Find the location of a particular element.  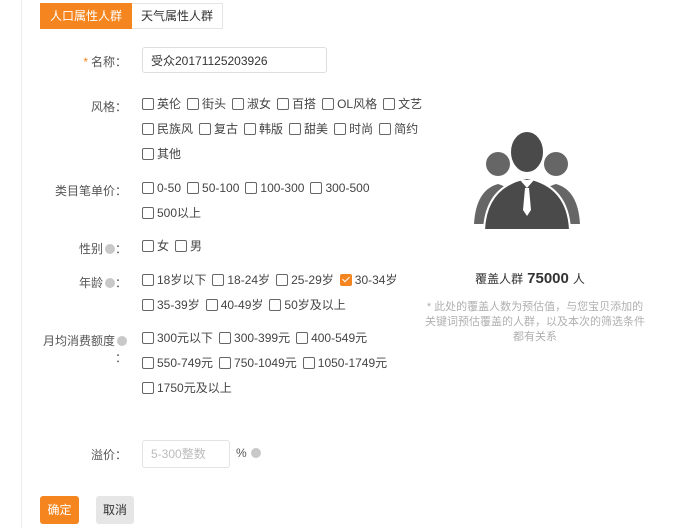

tab-bar: 人口属性人群 天气属性人群 is located at coordinates (132, 16).